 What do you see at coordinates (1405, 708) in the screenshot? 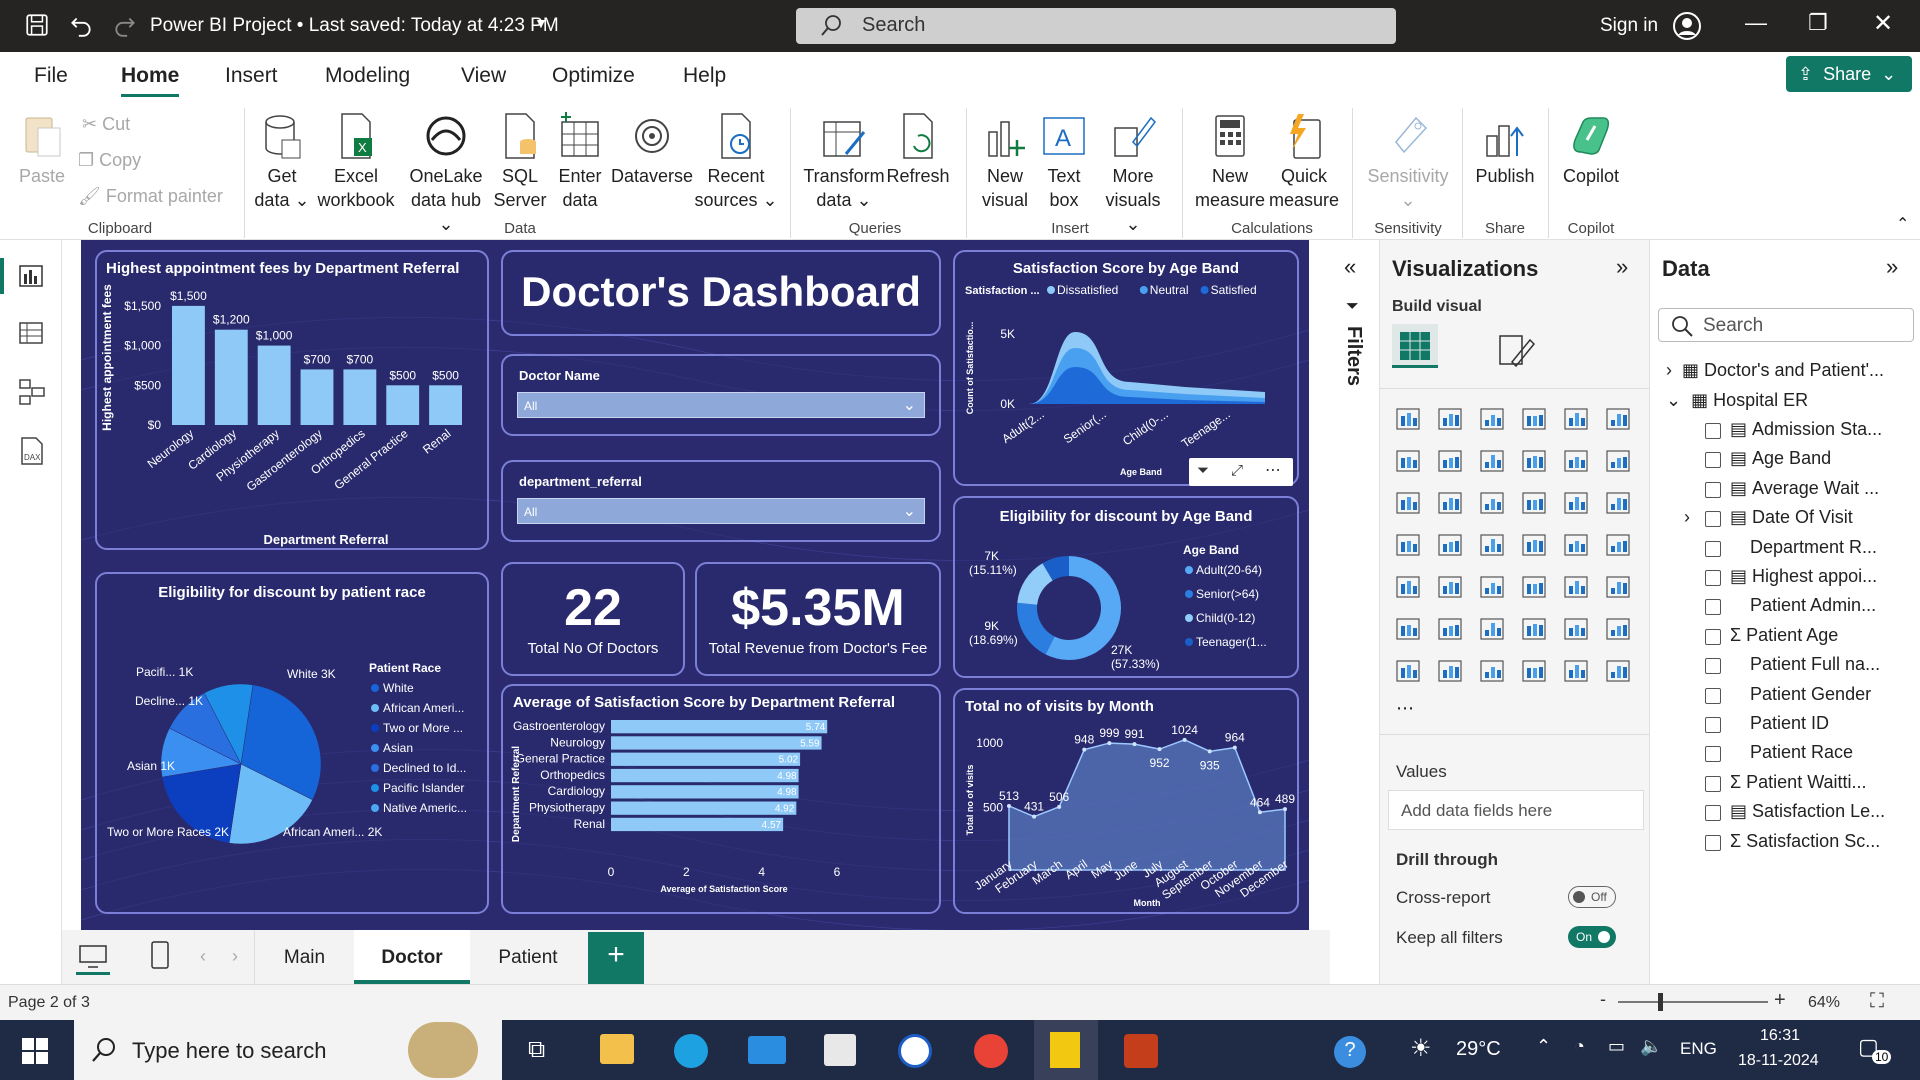
I see `more-visuals-ellipsis-icon: ⋯` at bounding box center [1405, 708].